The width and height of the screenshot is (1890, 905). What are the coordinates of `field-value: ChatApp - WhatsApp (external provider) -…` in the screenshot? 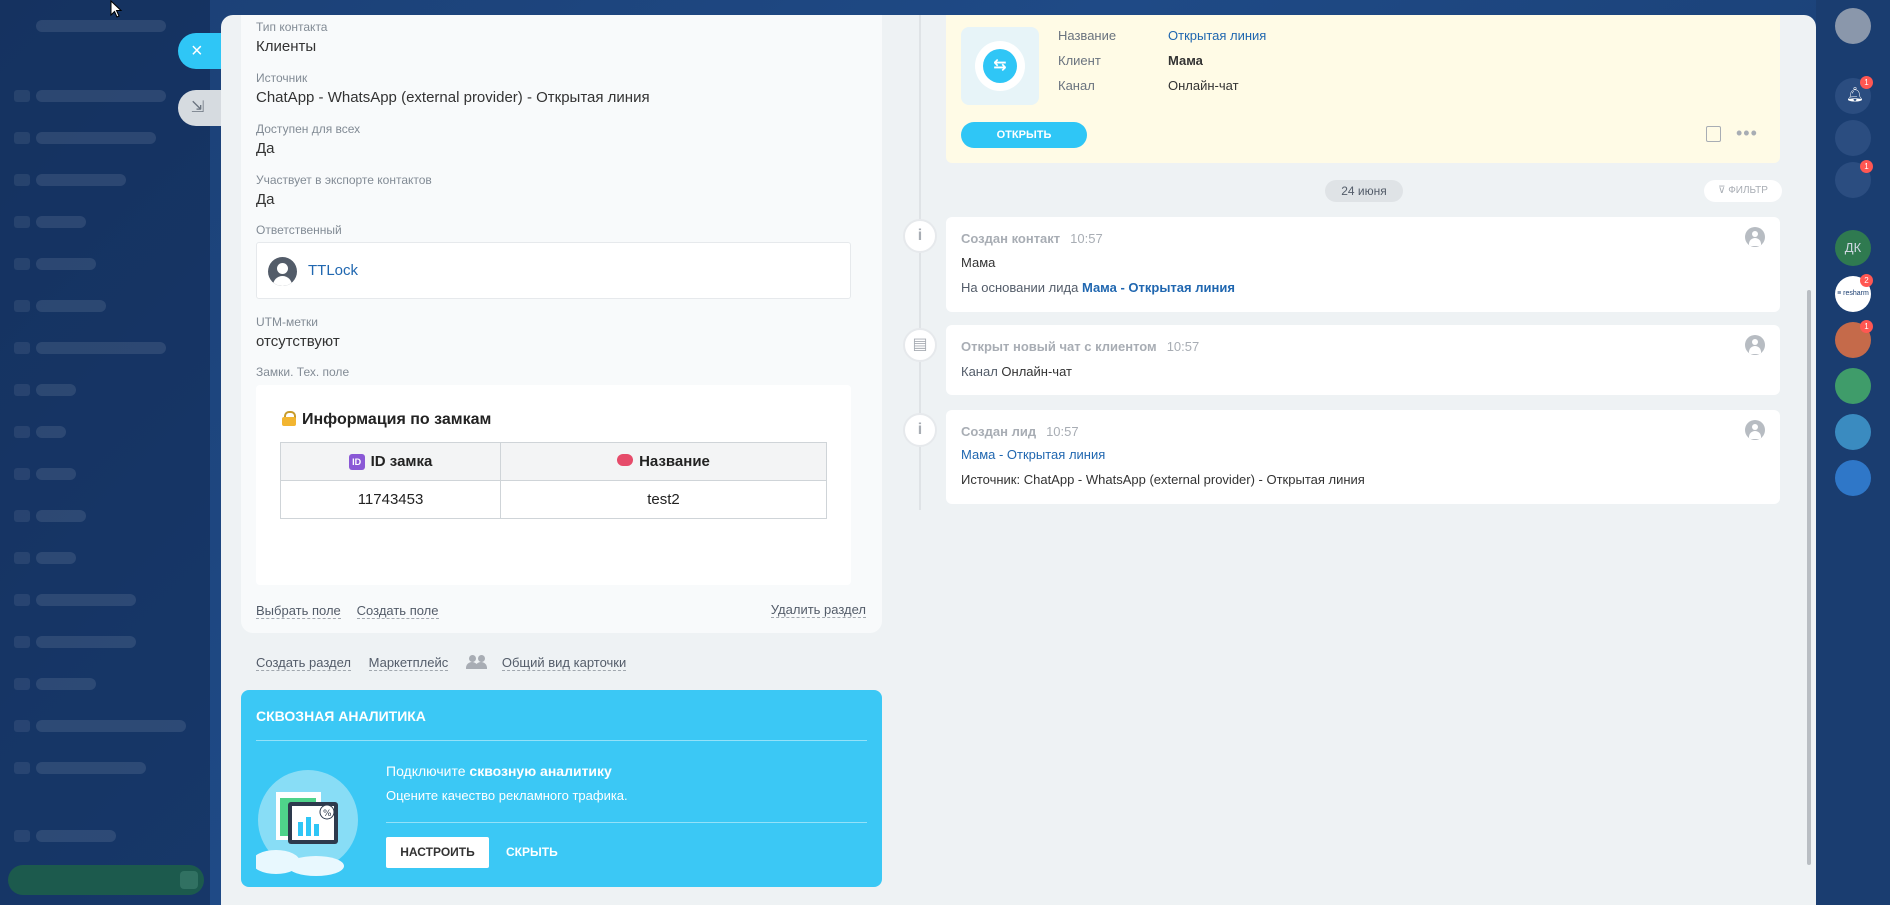 It's located at (453, 97).